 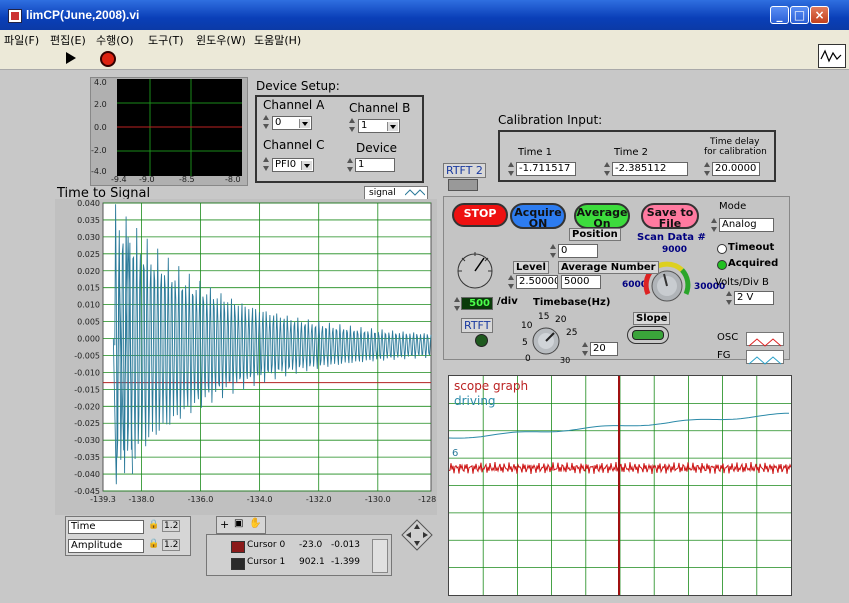 I want to click on menu-edit: 편집(E), so click(x=68, y=40).